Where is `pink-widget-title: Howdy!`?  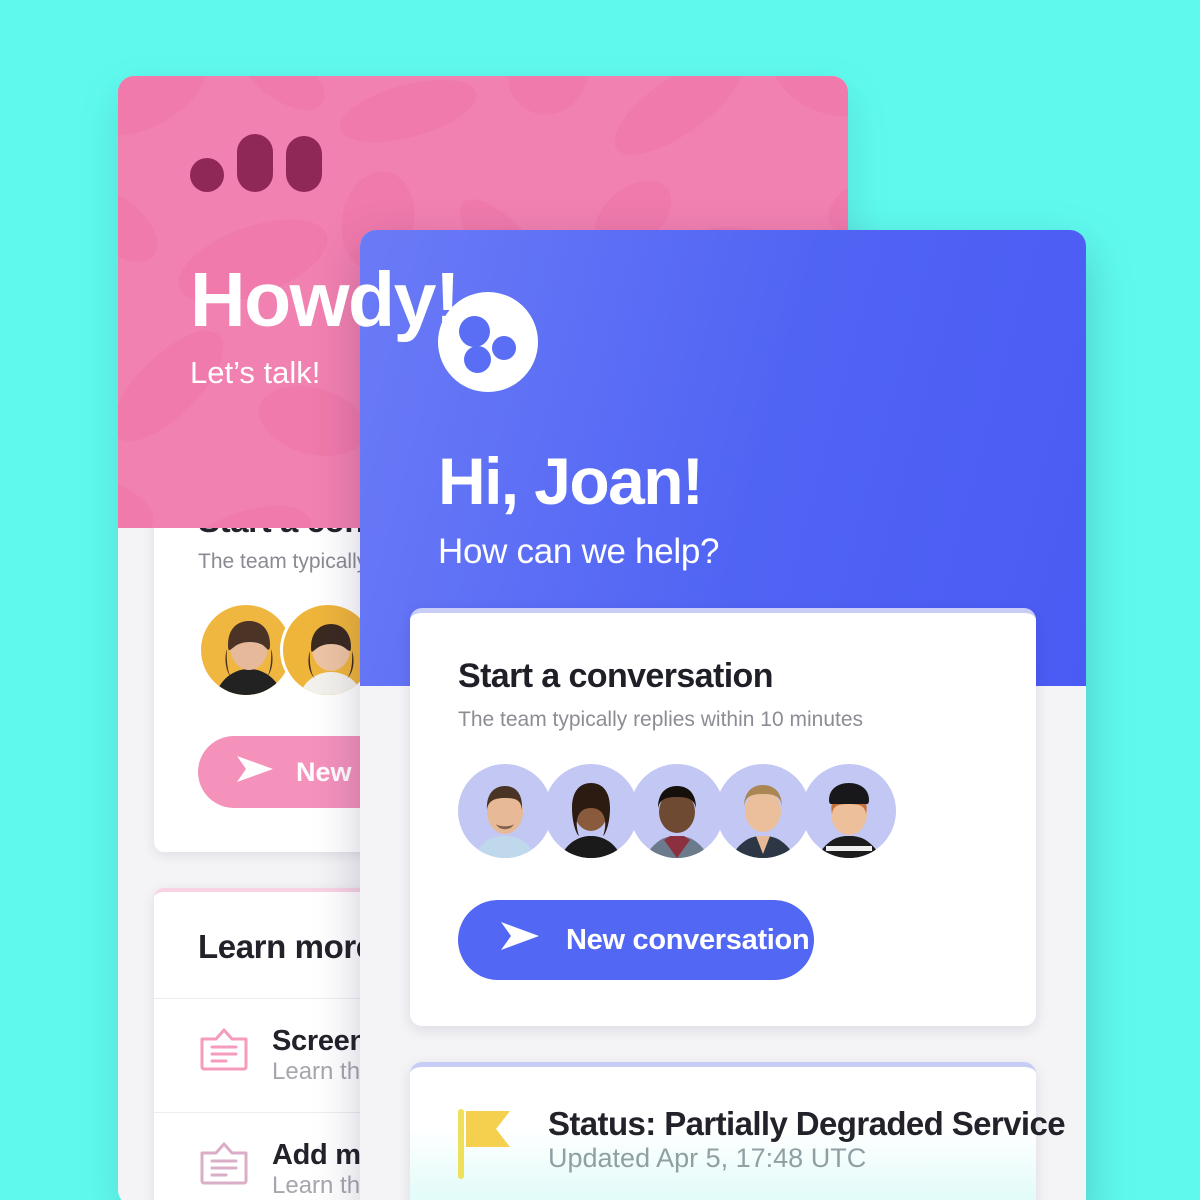 pink-widget-title: Howdy! is located at coordinates (325, 300).